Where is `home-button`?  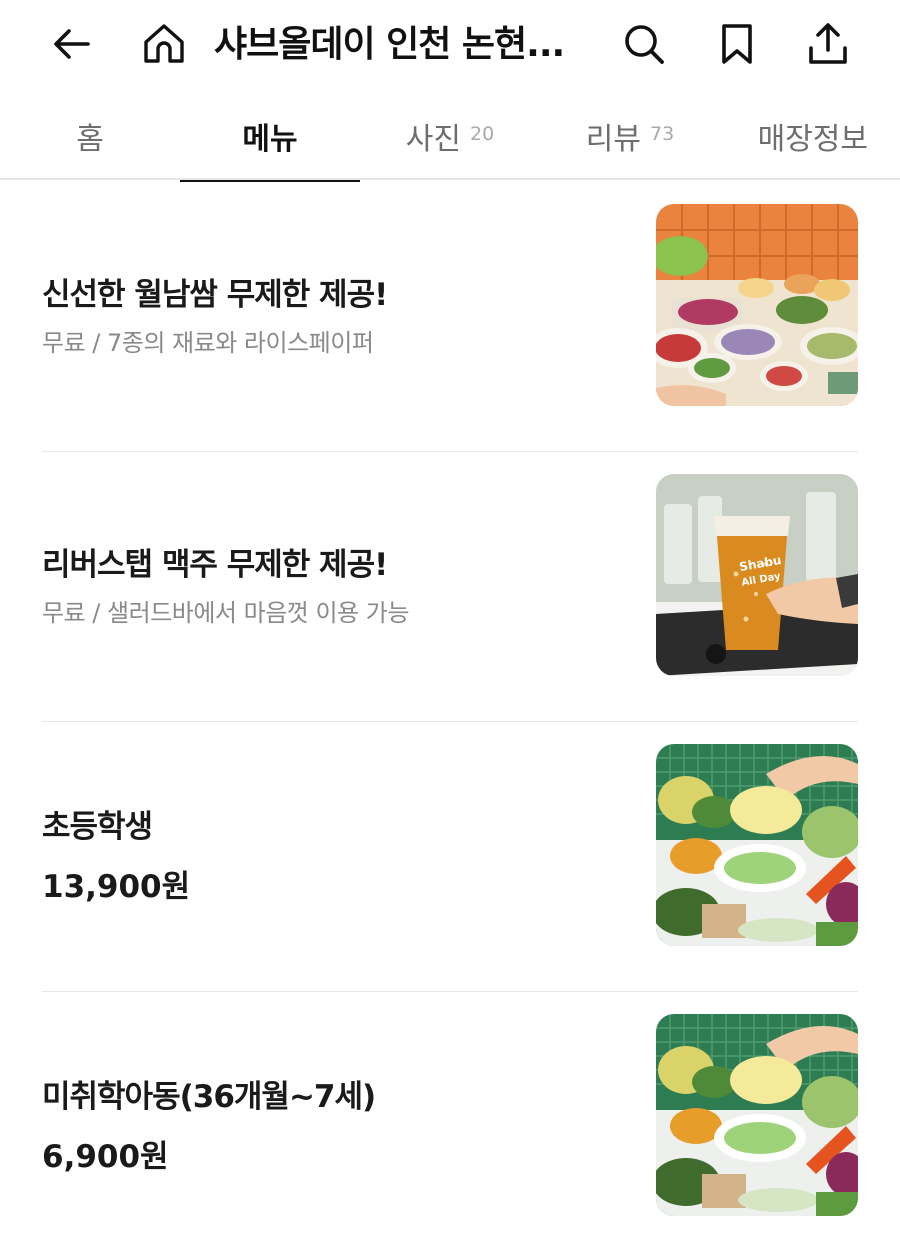
home-button is located at coordinates (164, 44).